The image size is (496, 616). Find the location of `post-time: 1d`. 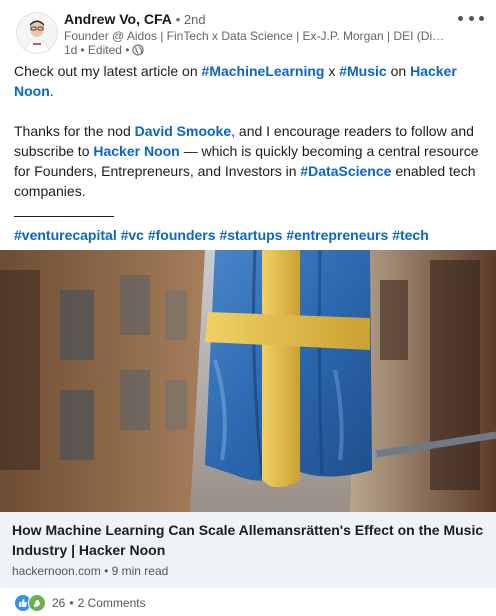

post-time: 1d is located at coordinates (71, 50).